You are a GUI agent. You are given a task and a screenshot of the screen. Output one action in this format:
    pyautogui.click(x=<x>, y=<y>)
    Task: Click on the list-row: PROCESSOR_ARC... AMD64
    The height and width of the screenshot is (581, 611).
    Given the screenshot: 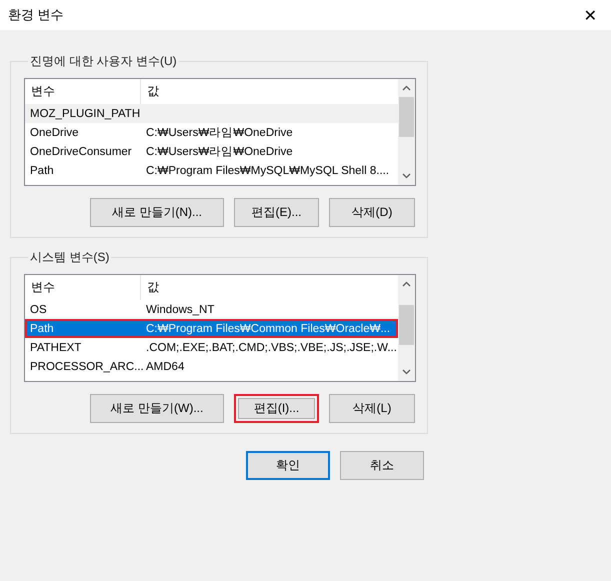 What is the action you would take?
    pyautogui.click(x=211, y=366)
    